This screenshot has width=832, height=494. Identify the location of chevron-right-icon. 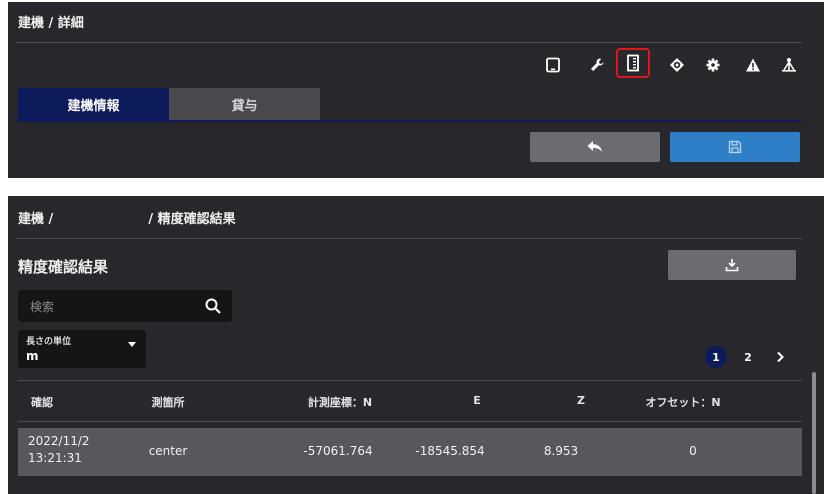
(780, 357).